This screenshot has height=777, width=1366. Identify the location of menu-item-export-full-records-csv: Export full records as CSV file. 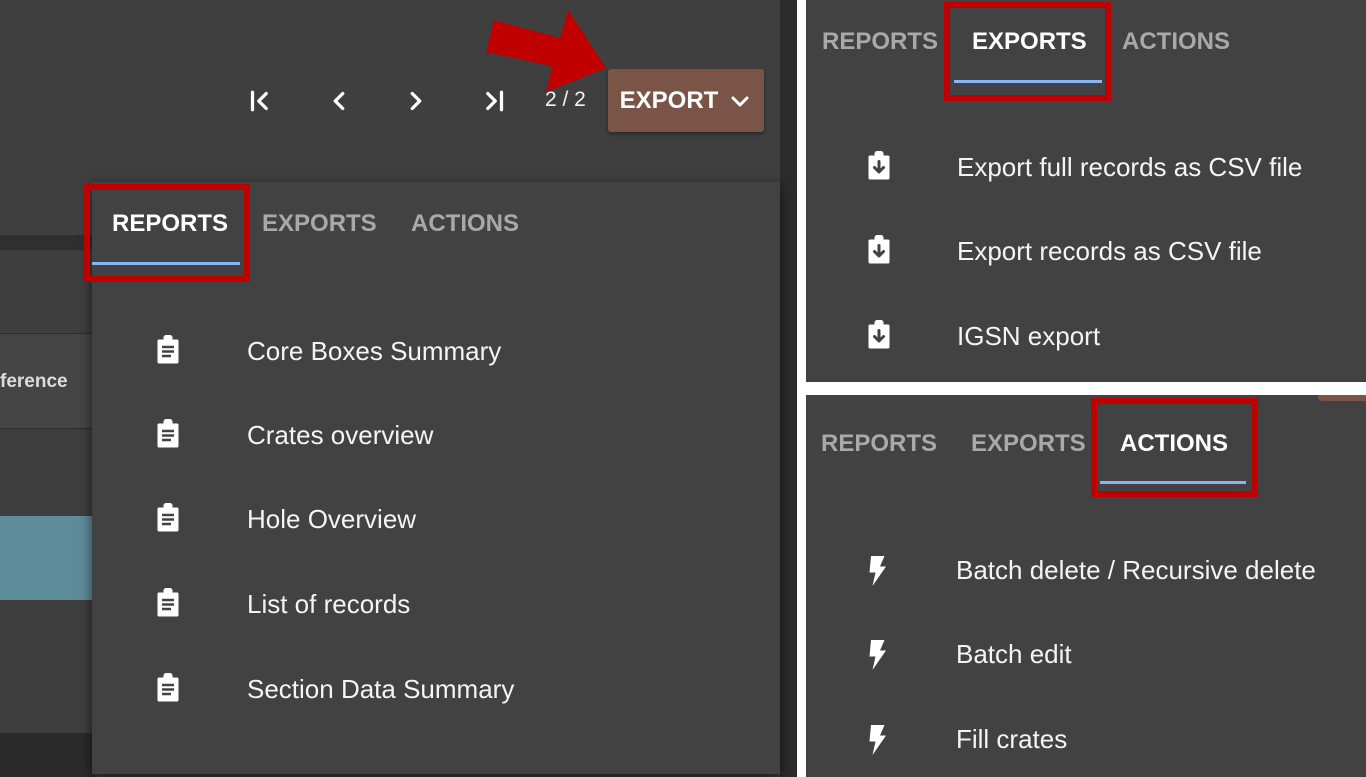
(1086, 168).